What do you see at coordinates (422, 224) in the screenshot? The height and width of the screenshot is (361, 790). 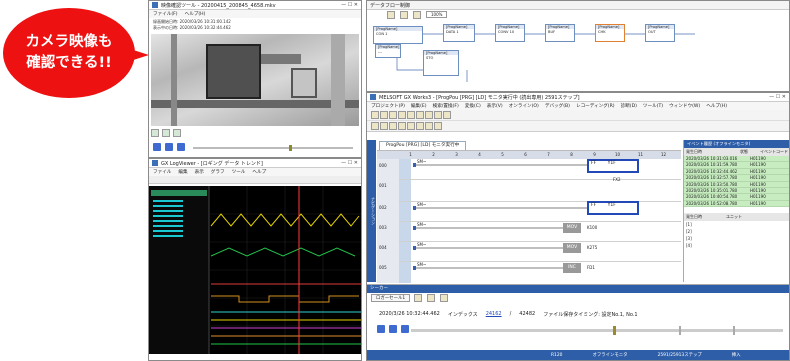 I see `contact-label: SM~` at bounding box center [422, 224].